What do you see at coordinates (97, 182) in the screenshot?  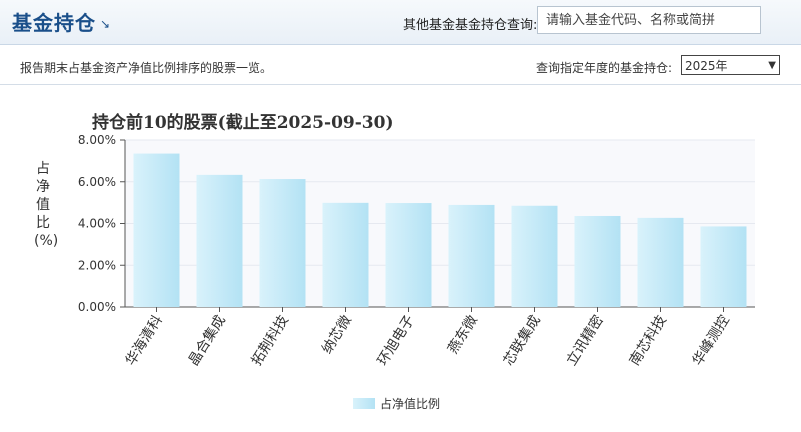 I see `y-tick-label: 6.00%` at bounding box center [97, 182].